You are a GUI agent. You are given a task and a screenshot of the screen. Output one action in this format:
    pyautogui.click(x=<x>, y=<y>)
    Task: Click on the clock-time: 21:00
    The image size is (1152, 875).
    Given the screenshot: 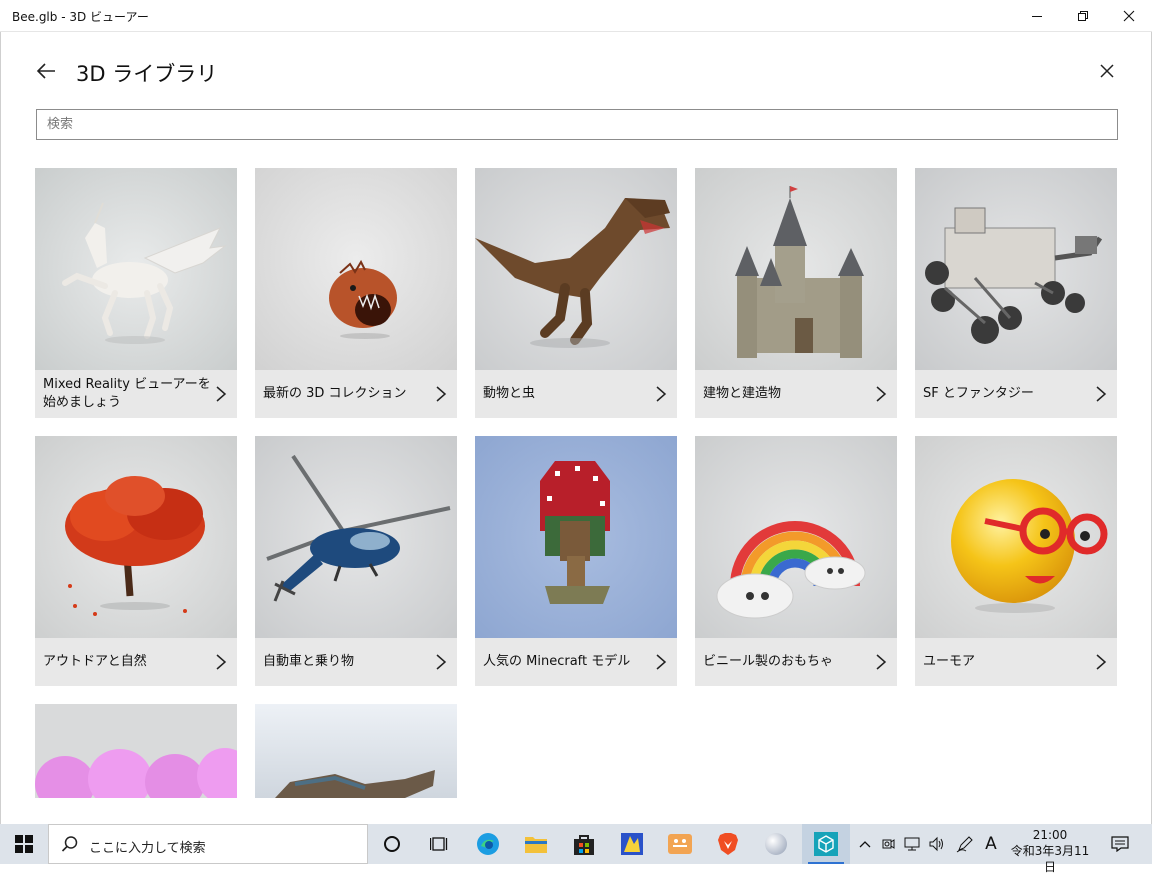 What is the action you would take?
    pyautogui.click(x=1050, y=835)
    